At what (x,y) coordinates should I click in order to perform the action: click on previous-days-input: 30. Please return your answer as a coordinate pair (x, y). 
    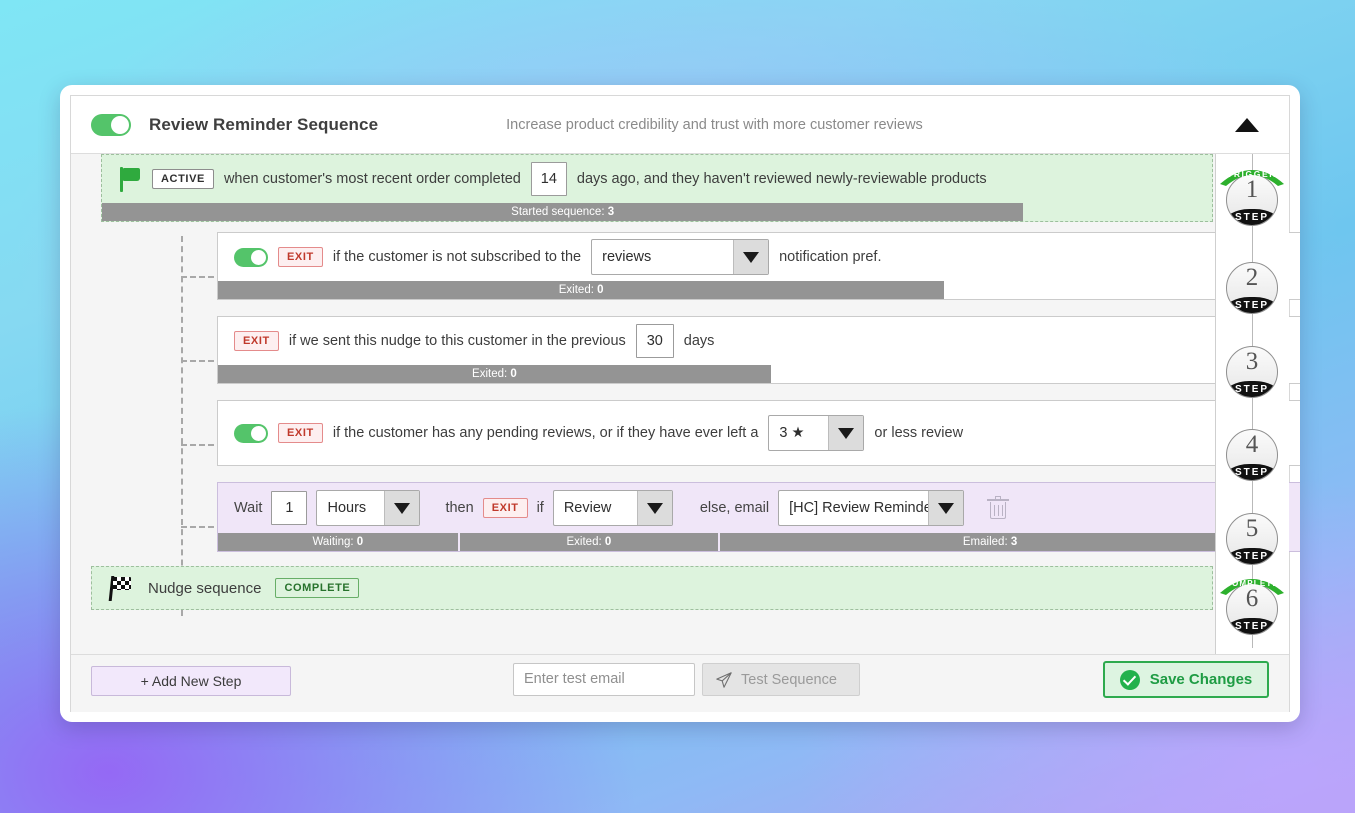
    Looking at the image, I should click on (654, 341).